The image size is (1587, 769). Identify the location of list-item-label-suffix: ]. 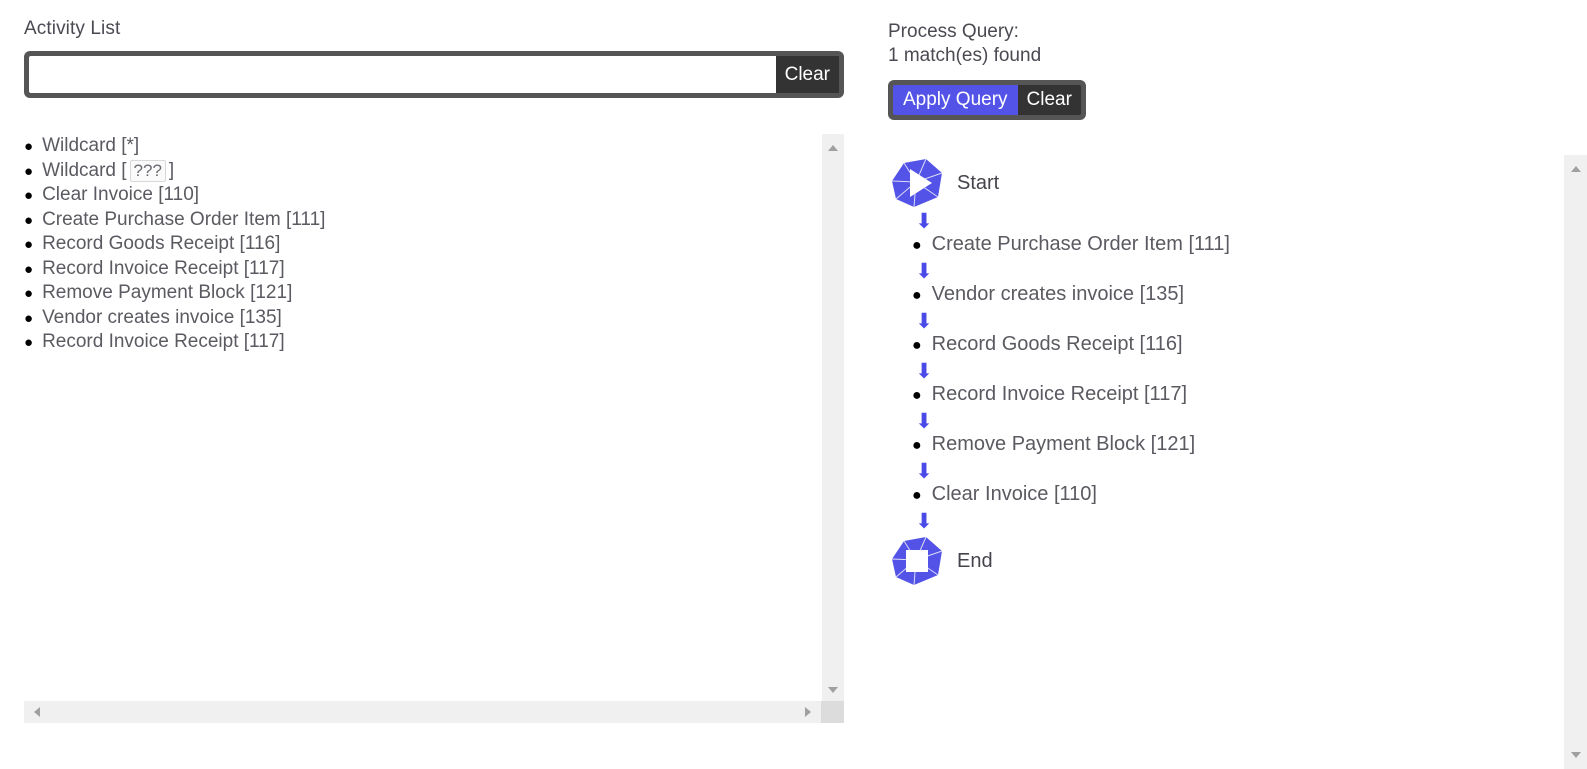
(171, 170).